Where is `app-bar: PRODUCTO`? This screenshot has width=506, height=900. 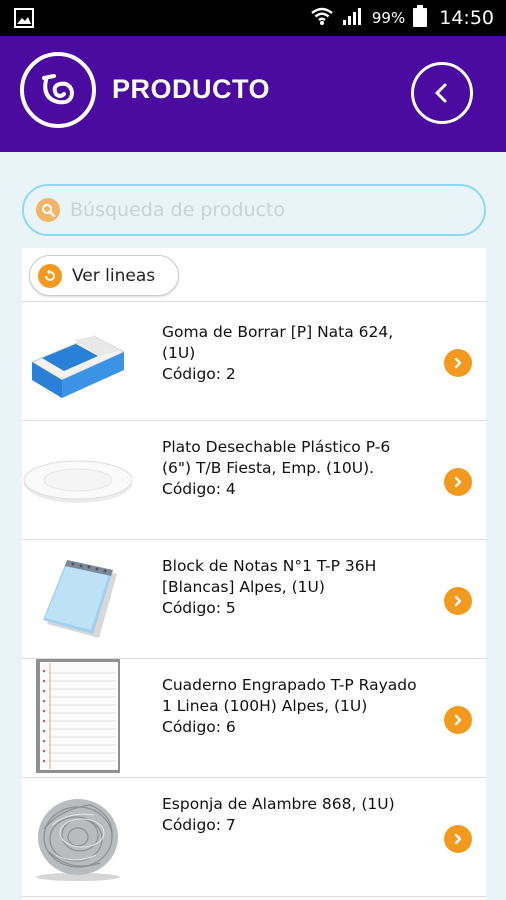
app-bar: PRODUCTO is located at coordinates (253, 94).